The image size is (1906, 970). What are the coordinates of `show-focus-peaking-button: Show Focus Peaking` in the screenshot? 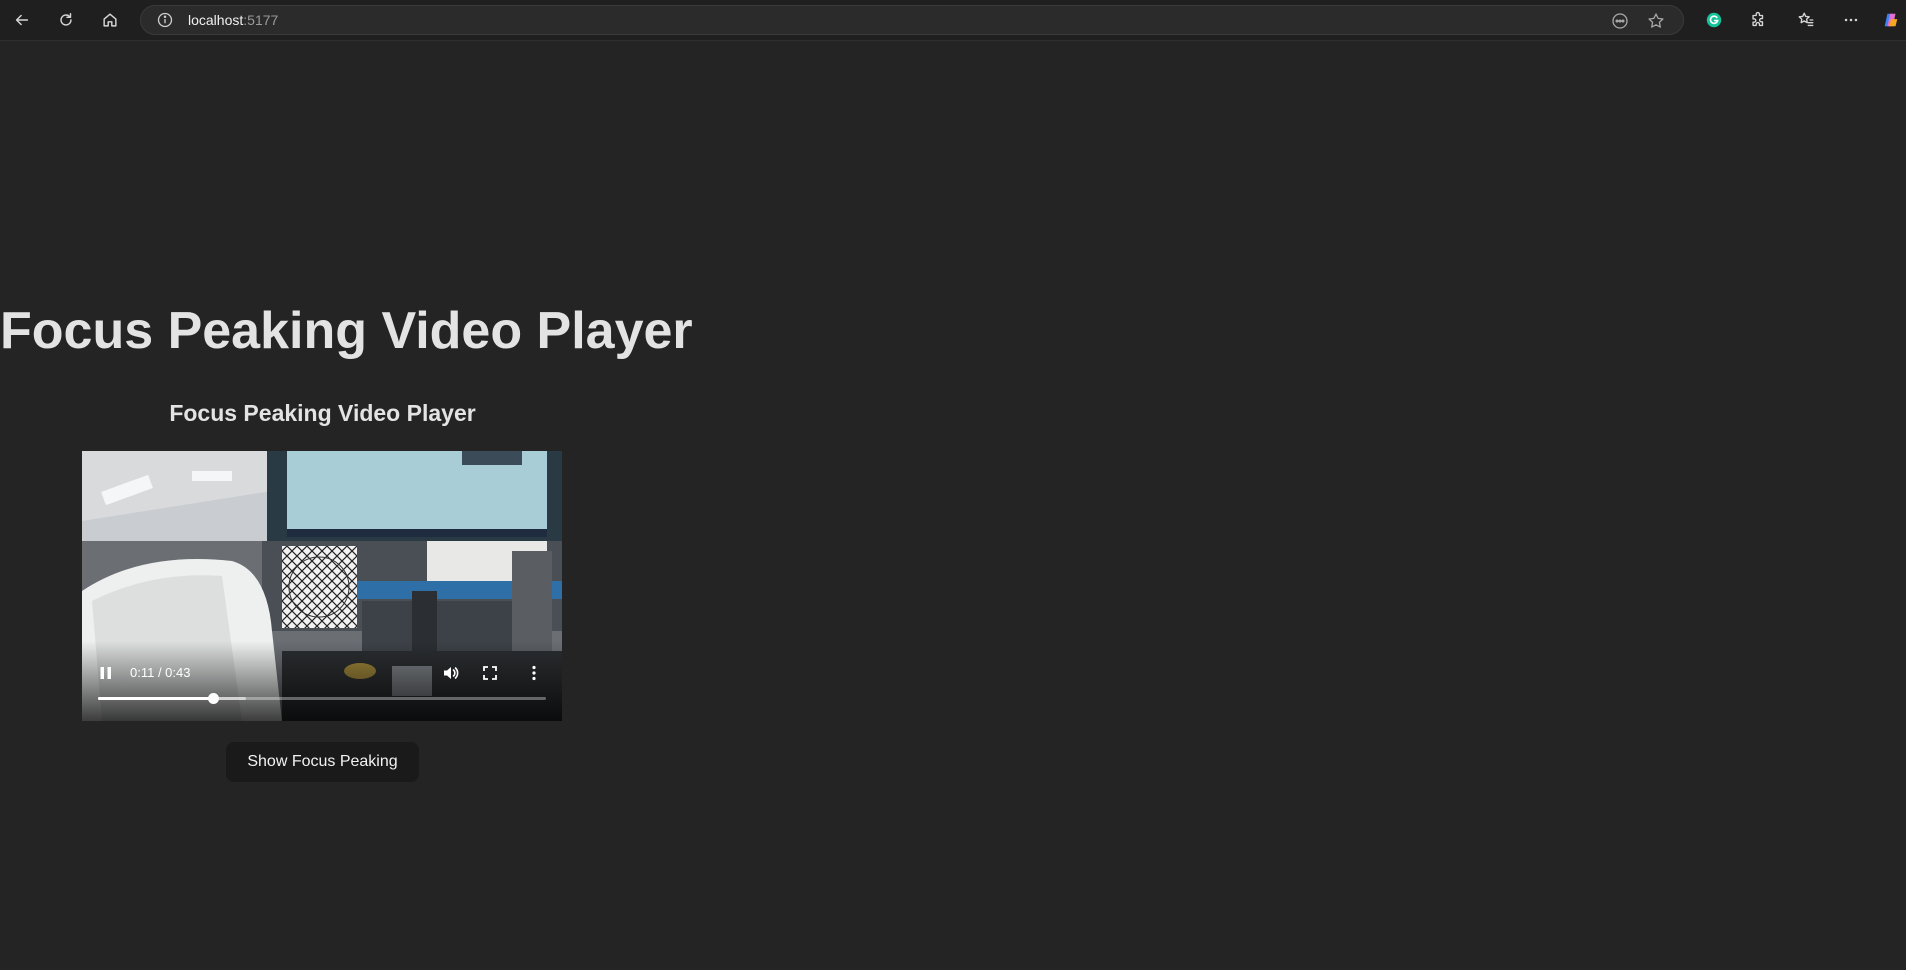 It's located at (322, 762).